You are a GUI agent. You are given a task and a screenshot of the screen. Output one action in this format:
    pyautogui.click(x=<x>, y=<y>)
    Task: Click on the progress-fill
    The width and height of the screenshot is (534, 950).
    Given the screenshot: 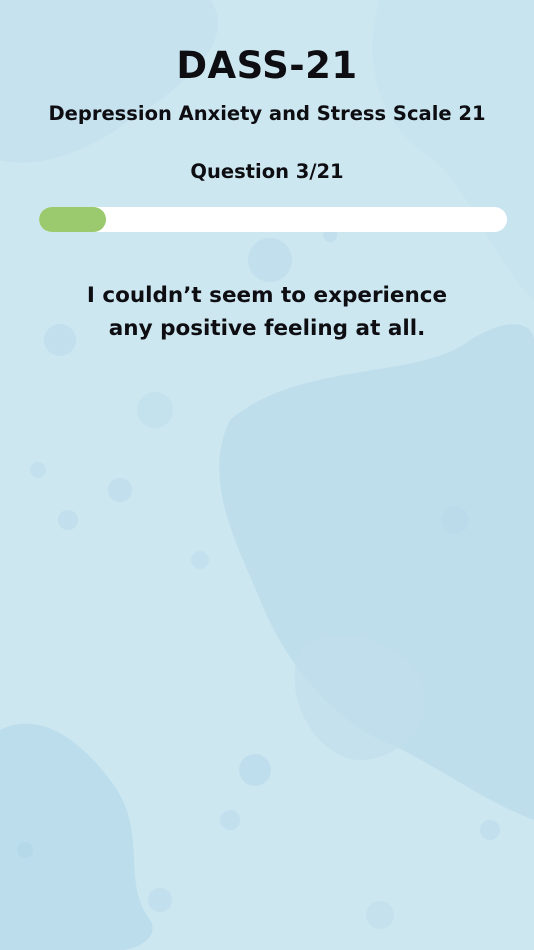 What is the action you would take?
    pyautogui.click(x=72, y=219)
    